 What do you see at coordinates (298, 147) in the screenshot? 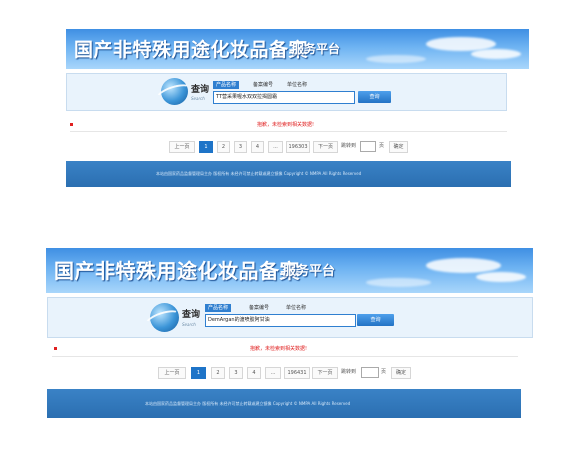
I see `last-page-button: 196303` at bounding box center [298, 147].